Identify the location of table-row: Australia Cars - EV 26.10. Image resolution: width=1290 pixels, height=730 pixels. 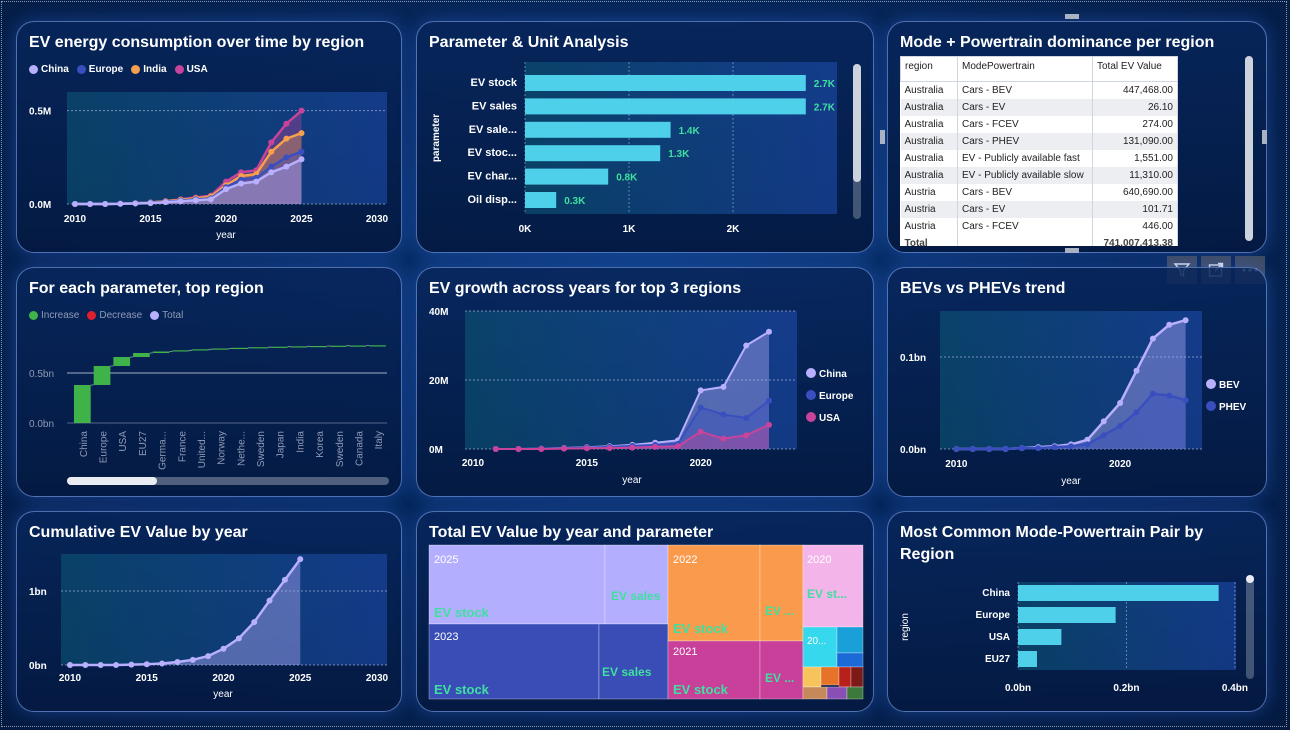
(1039, 107).